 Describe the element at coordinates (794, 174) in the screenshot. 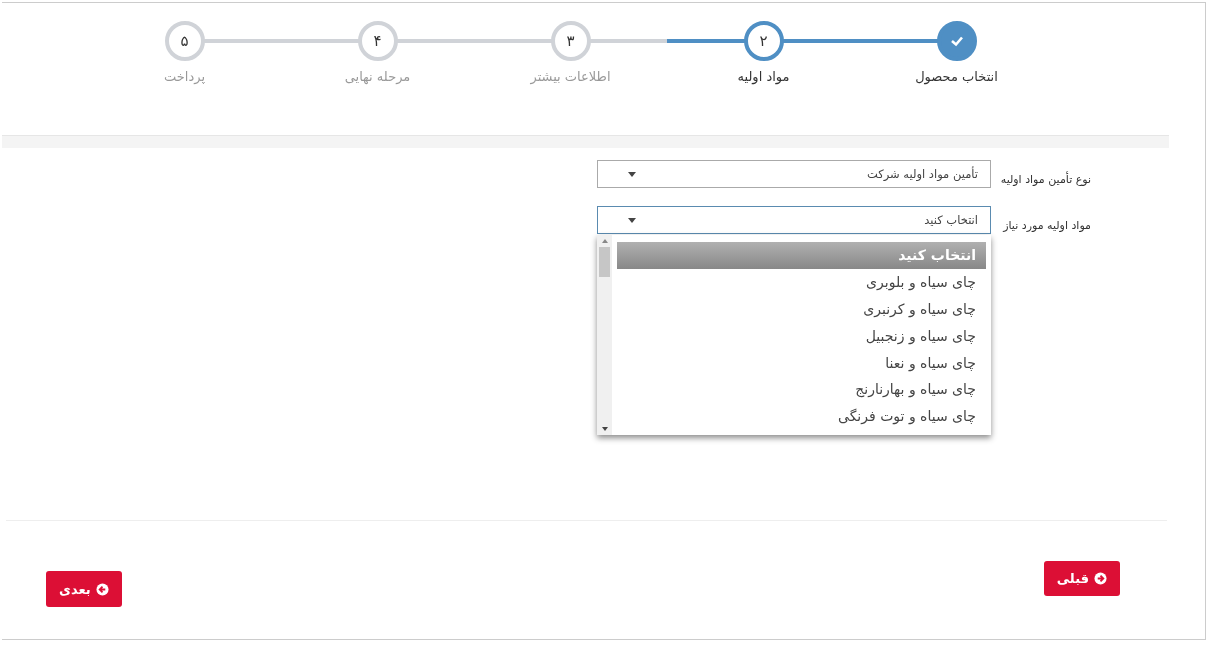

I see `dropdown-field: تأمین مواد اولیه شرکت` at that location.